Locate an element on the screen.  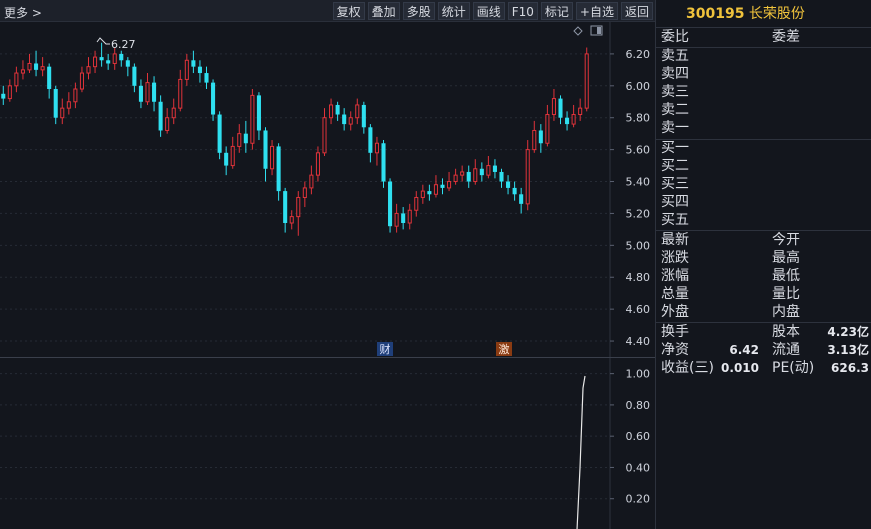
more-menu-button: 更多 > is located at coordinates (23, 12).